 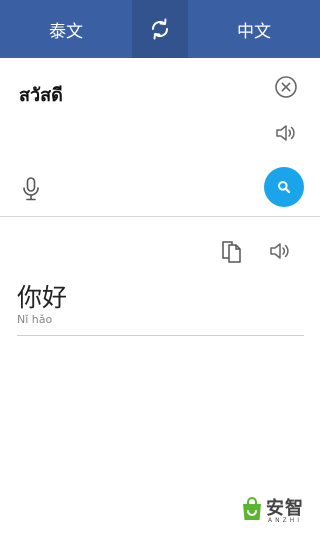 I want to click on microphone-button, so click(x=31, y=189).